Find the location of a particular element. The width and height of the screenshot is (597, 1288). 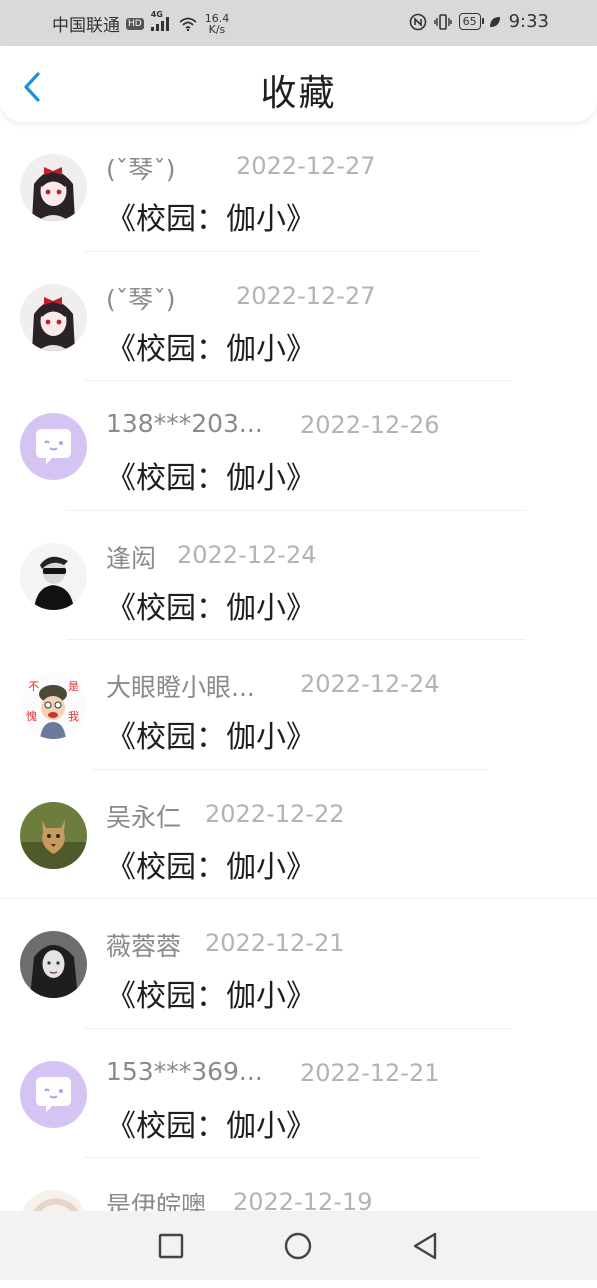

header: 收藏 is located at coordinates (298, 84).